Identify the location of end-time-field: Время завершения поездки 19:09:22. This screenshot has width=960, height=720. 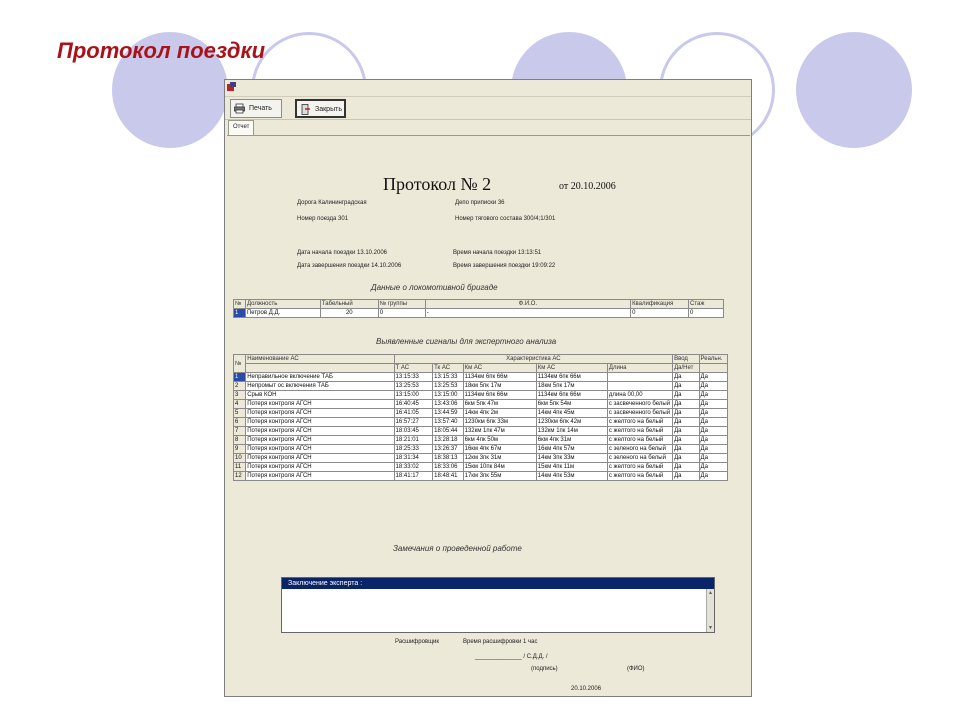
(504, 266).